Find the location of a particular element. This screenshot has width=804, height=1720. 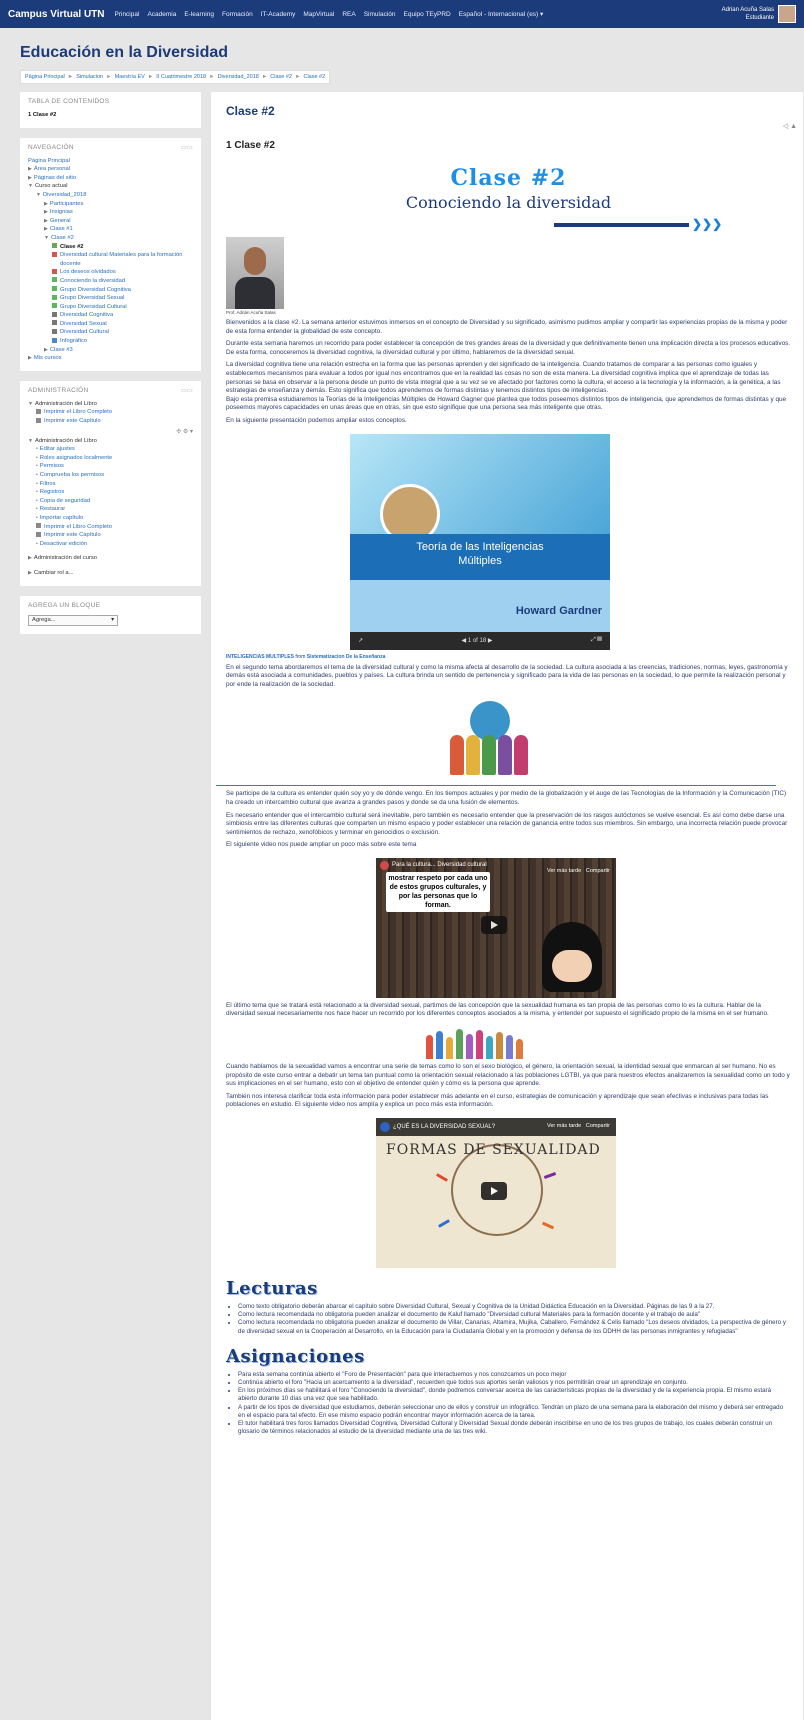

tree-item: • Comprueba los permisos is located at coordinates (110, 475).